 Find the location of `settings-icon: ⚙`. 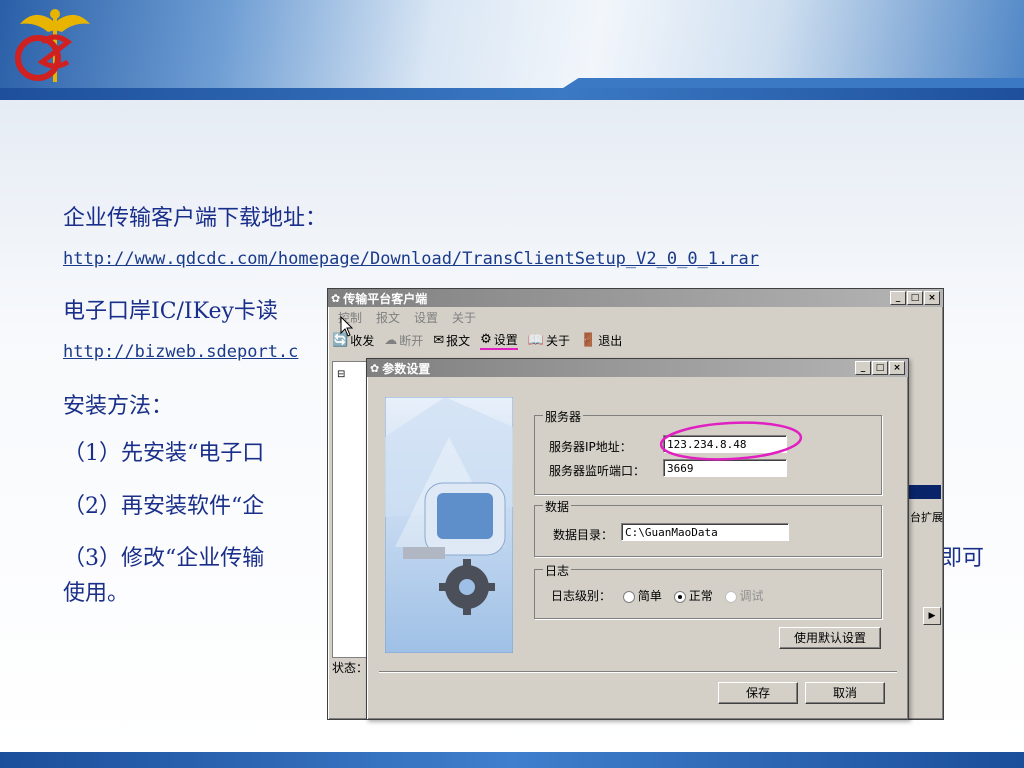

settings-icon: ⚙ is located at coordinates (486, 339).